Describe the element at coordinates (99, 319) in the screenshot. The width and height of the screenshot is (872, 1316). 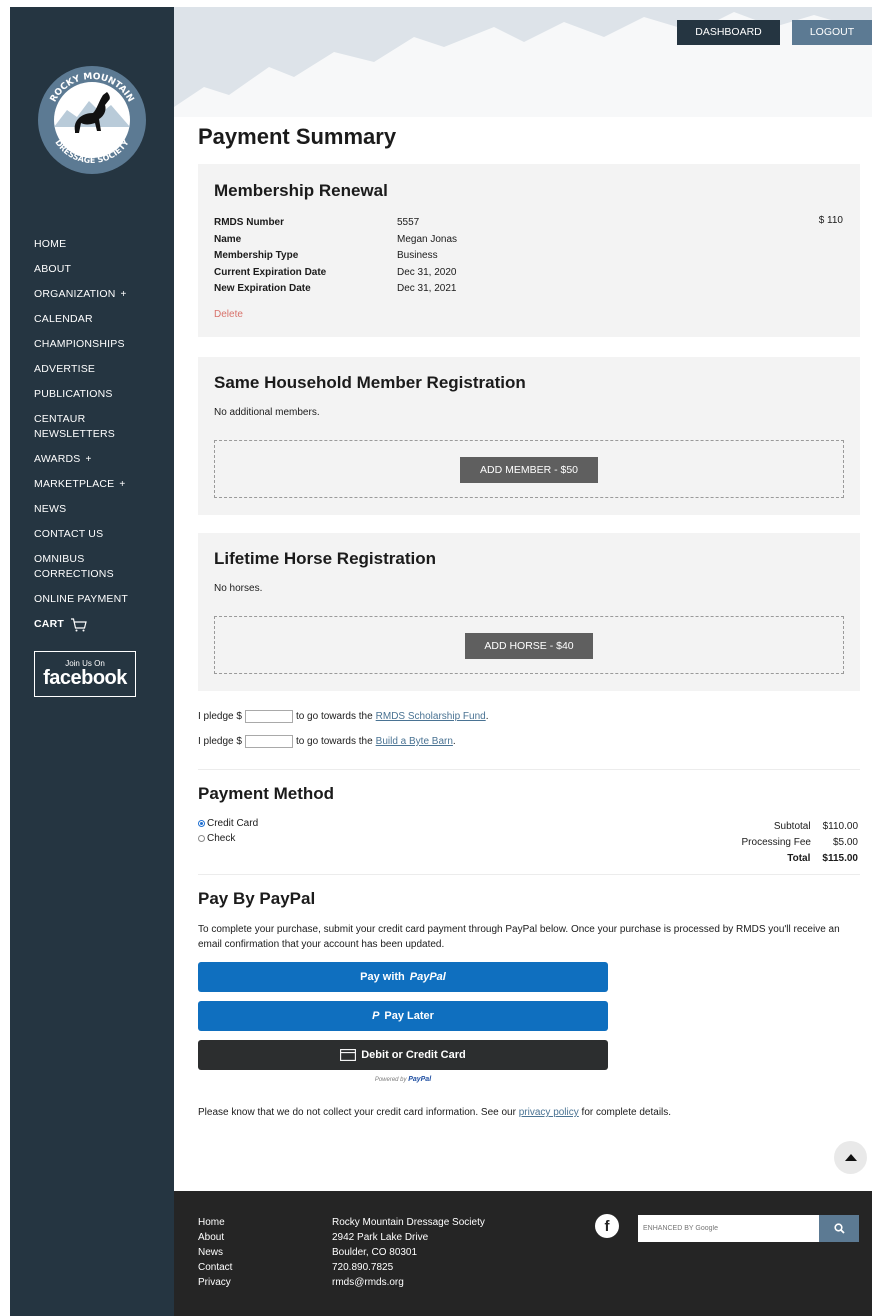
I see `sidebar-item-calendar: CALENDAR` at that location.